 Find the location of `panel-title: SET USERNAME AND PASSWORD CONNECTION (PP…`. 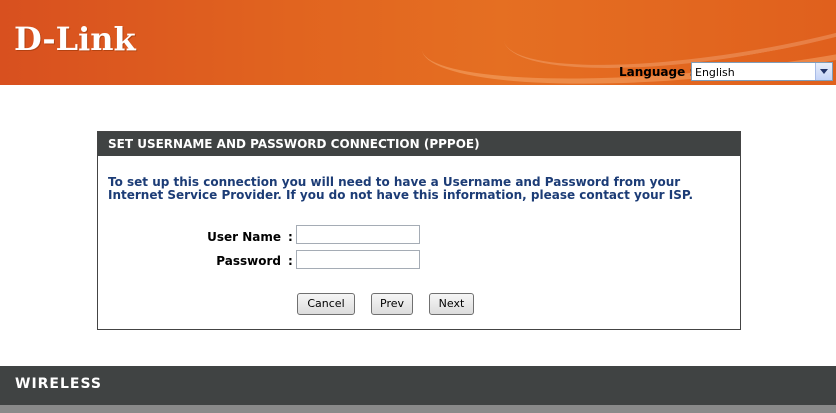

panel-title: SET USERNAME AND PASSWORD CONNECTION (PP… is located at coordinates (419, 144).